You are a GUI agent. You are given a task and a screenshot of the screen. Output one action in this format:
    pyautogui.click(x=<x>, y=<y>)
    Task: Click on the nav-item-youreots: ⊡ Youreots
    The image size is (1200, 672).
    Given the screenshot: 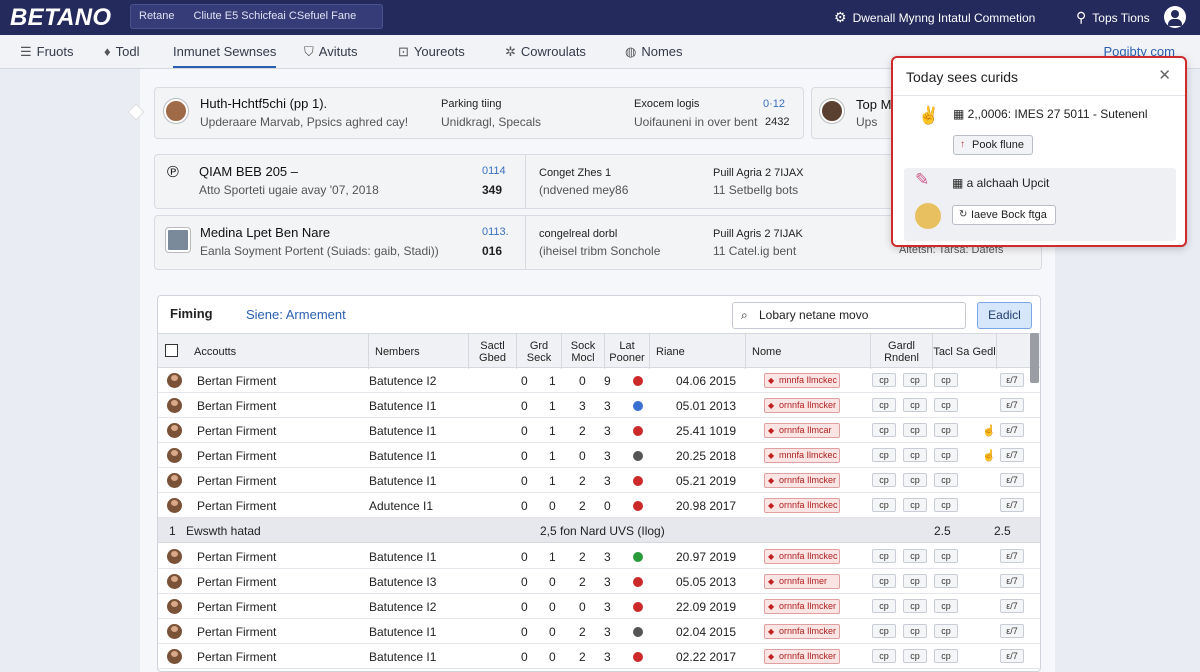 What is the action you would take?
    pyautogui.click(x=431, y=52)
    